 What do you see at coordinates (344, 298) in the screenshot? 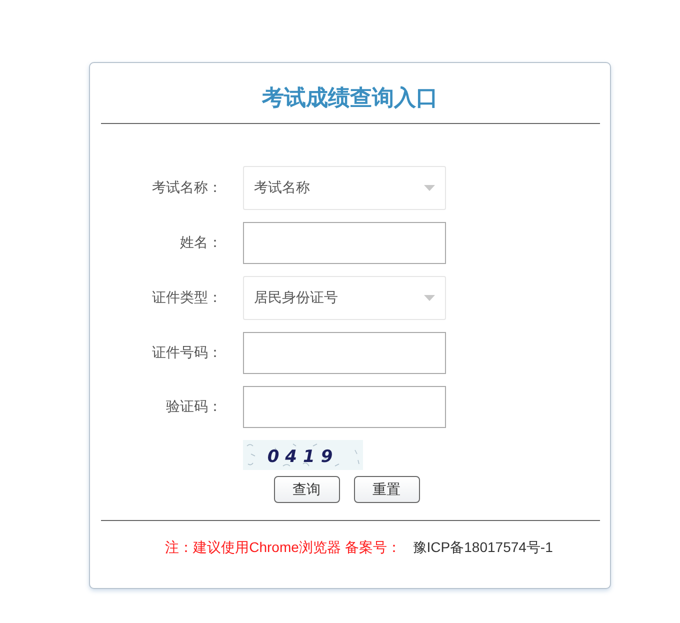
I see `dropdown-select: 居民身份证号` at bounding box center [344, 298].